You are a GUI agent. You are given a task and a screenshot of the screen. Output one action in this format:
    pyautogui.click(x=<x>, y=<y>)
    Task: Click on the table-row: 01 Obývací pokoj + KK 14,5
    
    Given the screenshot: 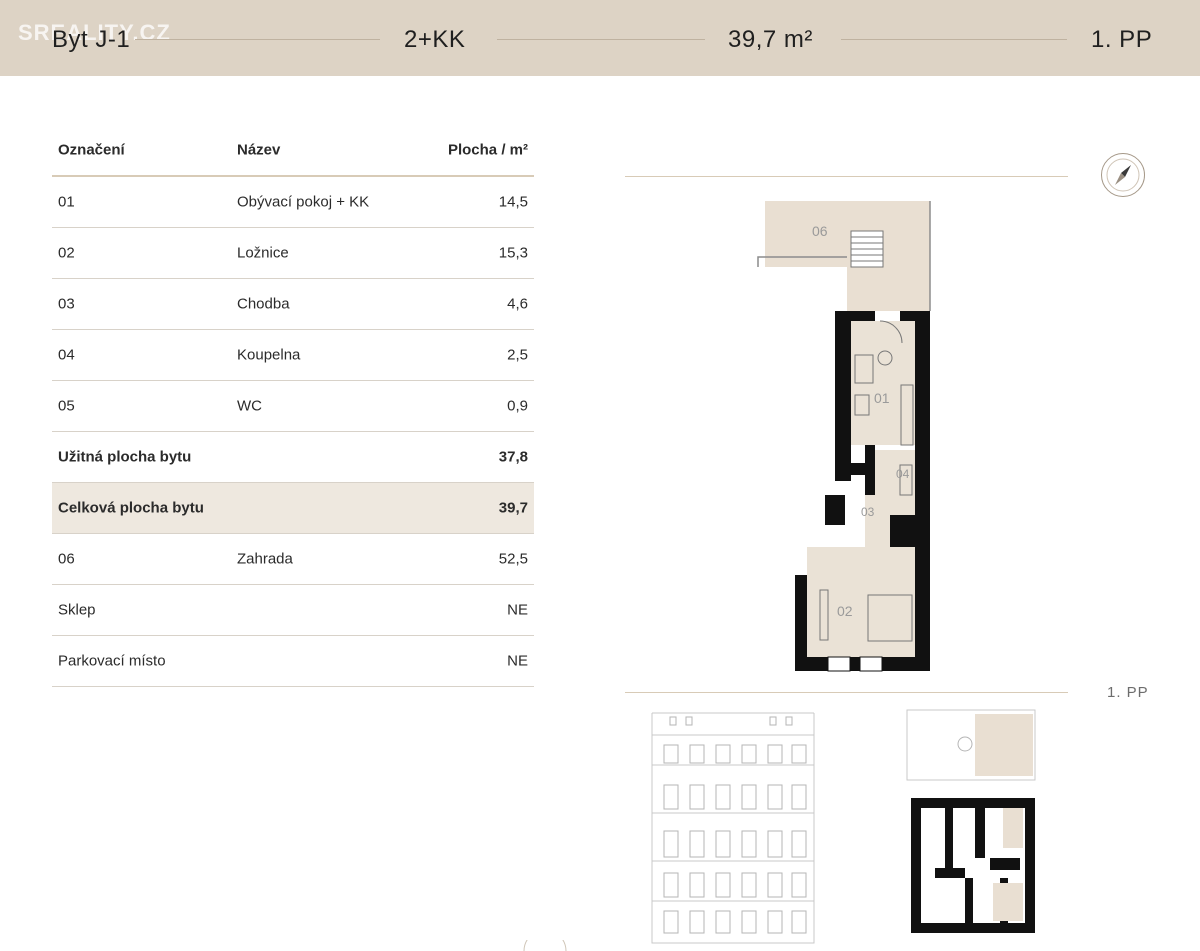 What is the action you would take?
    pyautogui.click(x=293, y=202)
    